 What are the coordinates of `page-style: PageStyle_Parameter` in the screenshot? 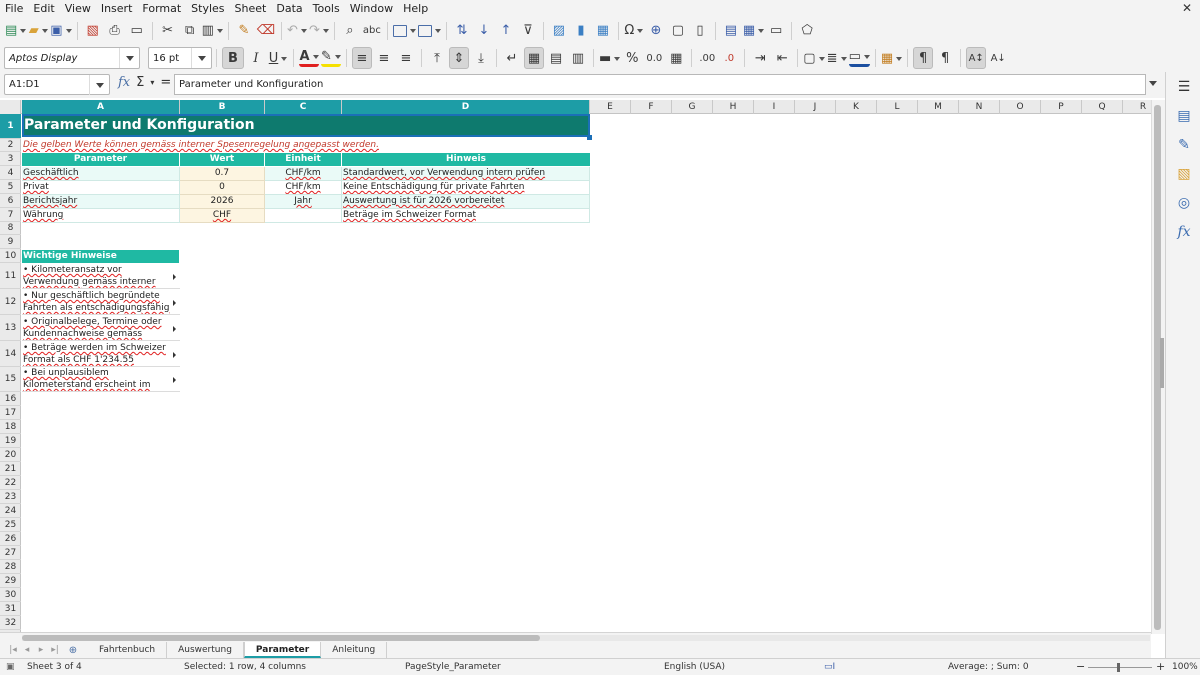 It's located at (453, 667).